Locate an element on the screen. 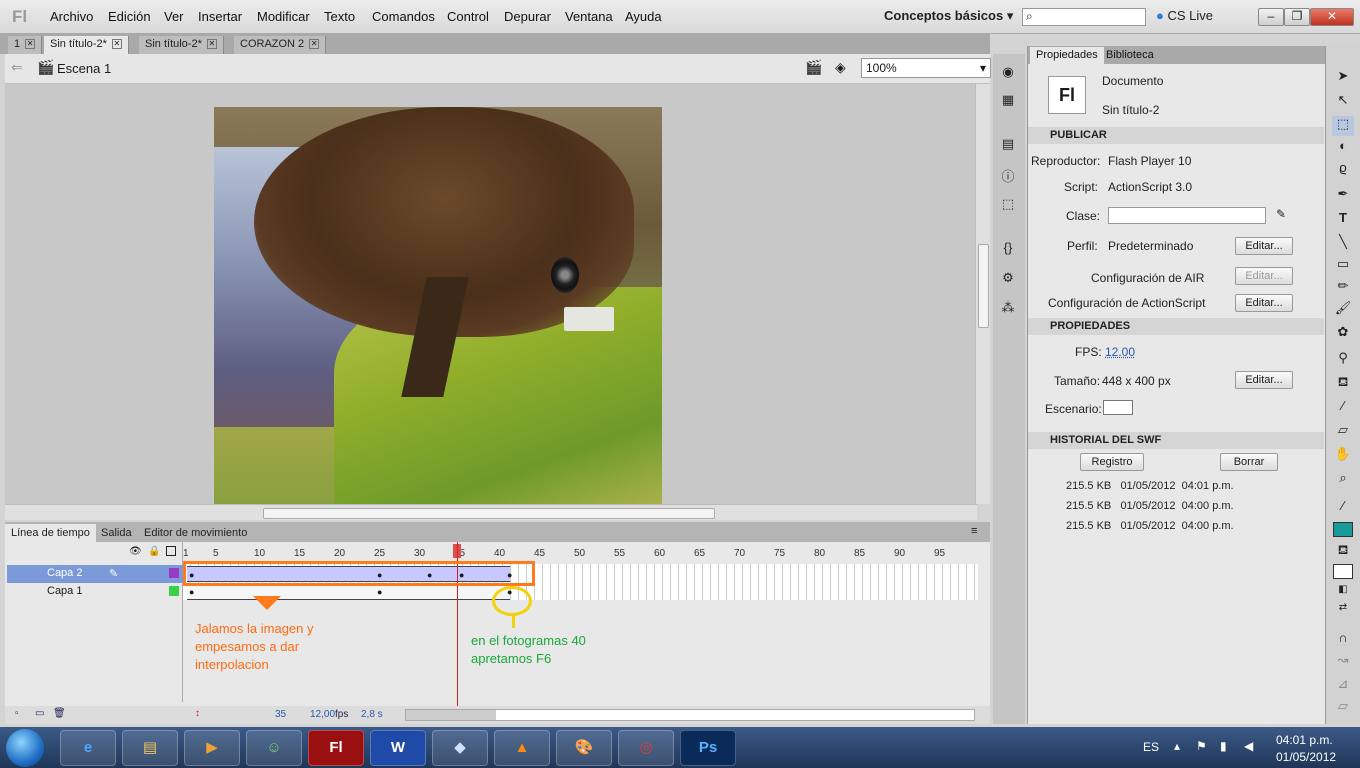 This screenshot has width=1360, height=768. layer-capa-1: Capa 1 is located at coordinates (95, 592).